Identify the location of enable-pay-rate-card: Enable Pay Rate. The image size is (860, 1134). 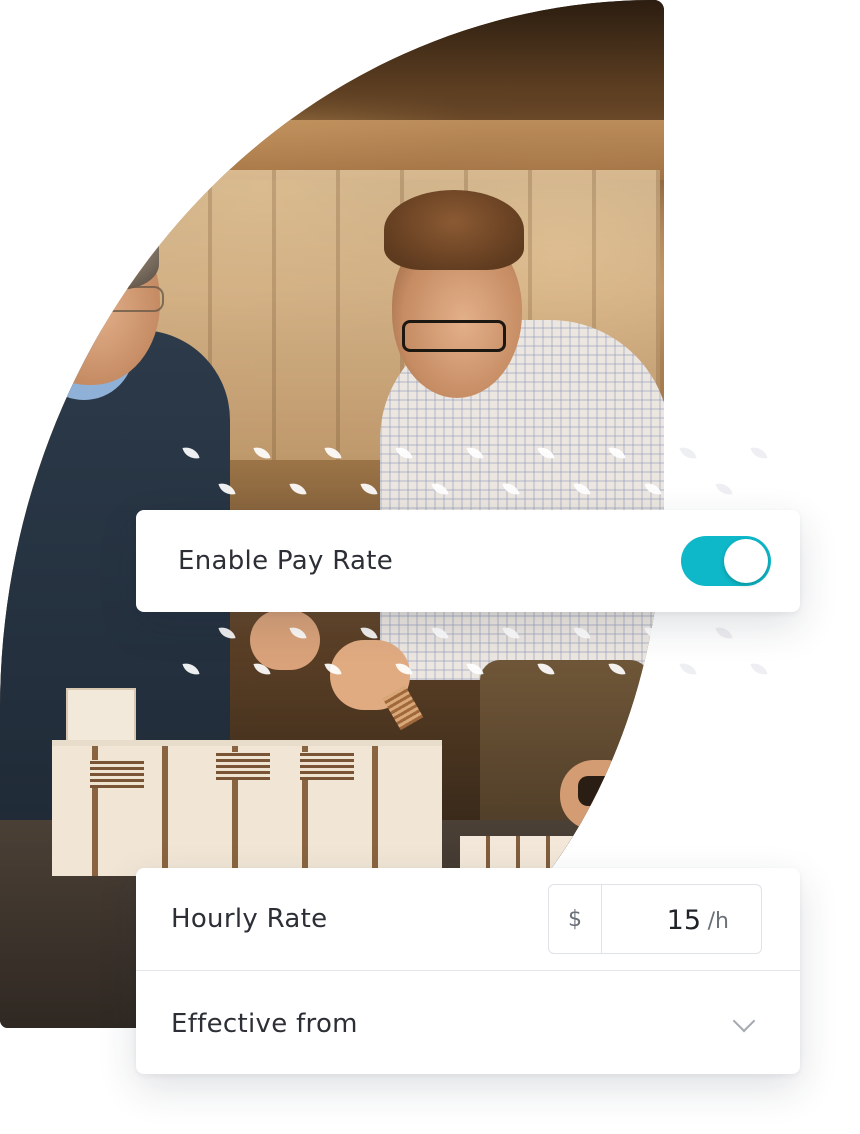
(468, 561).